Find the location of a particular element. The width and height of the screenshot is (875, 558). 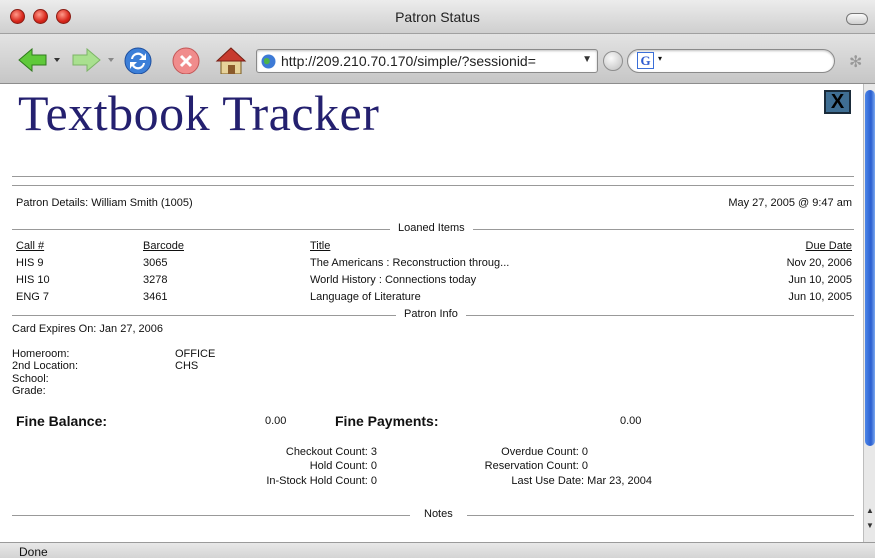

section-patron-info: Patron Info is located at coordinates (431, 314).